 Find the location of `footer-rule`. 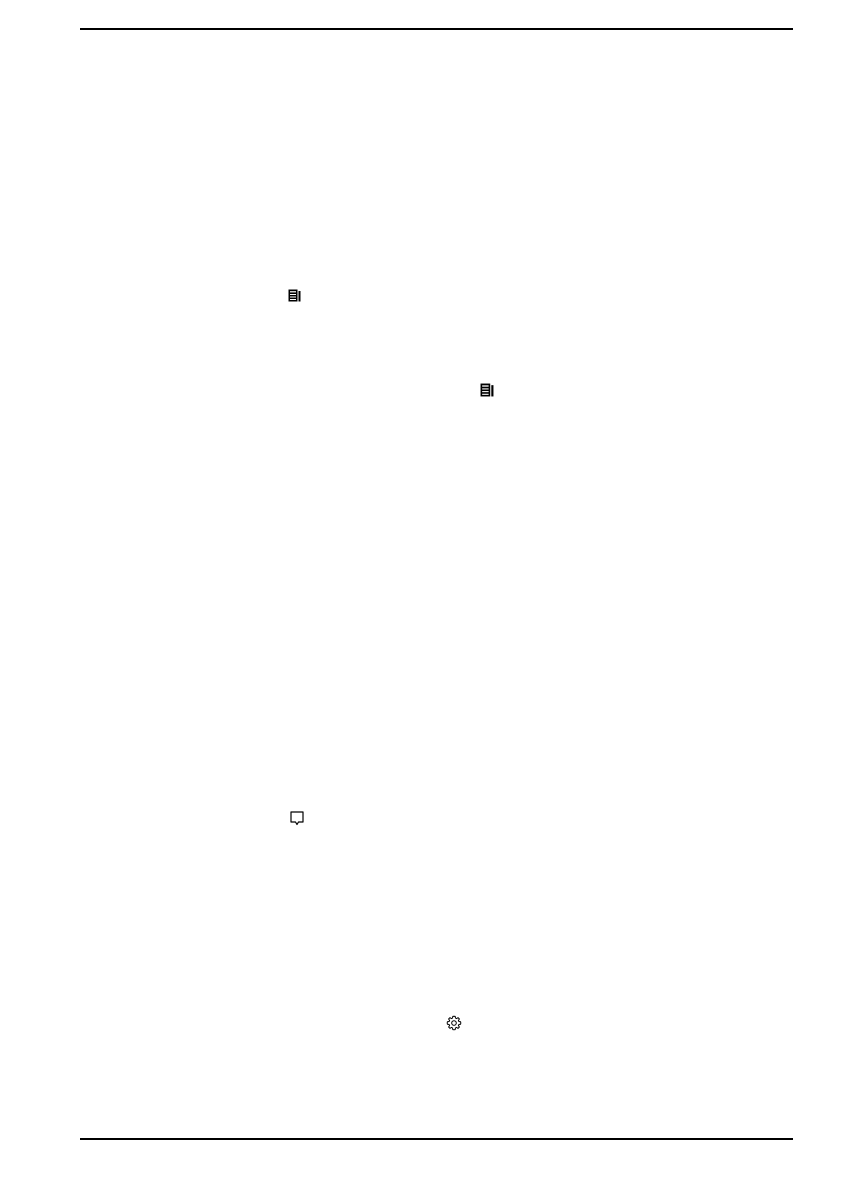

footer-rule is located at coordinates (436, 1139).